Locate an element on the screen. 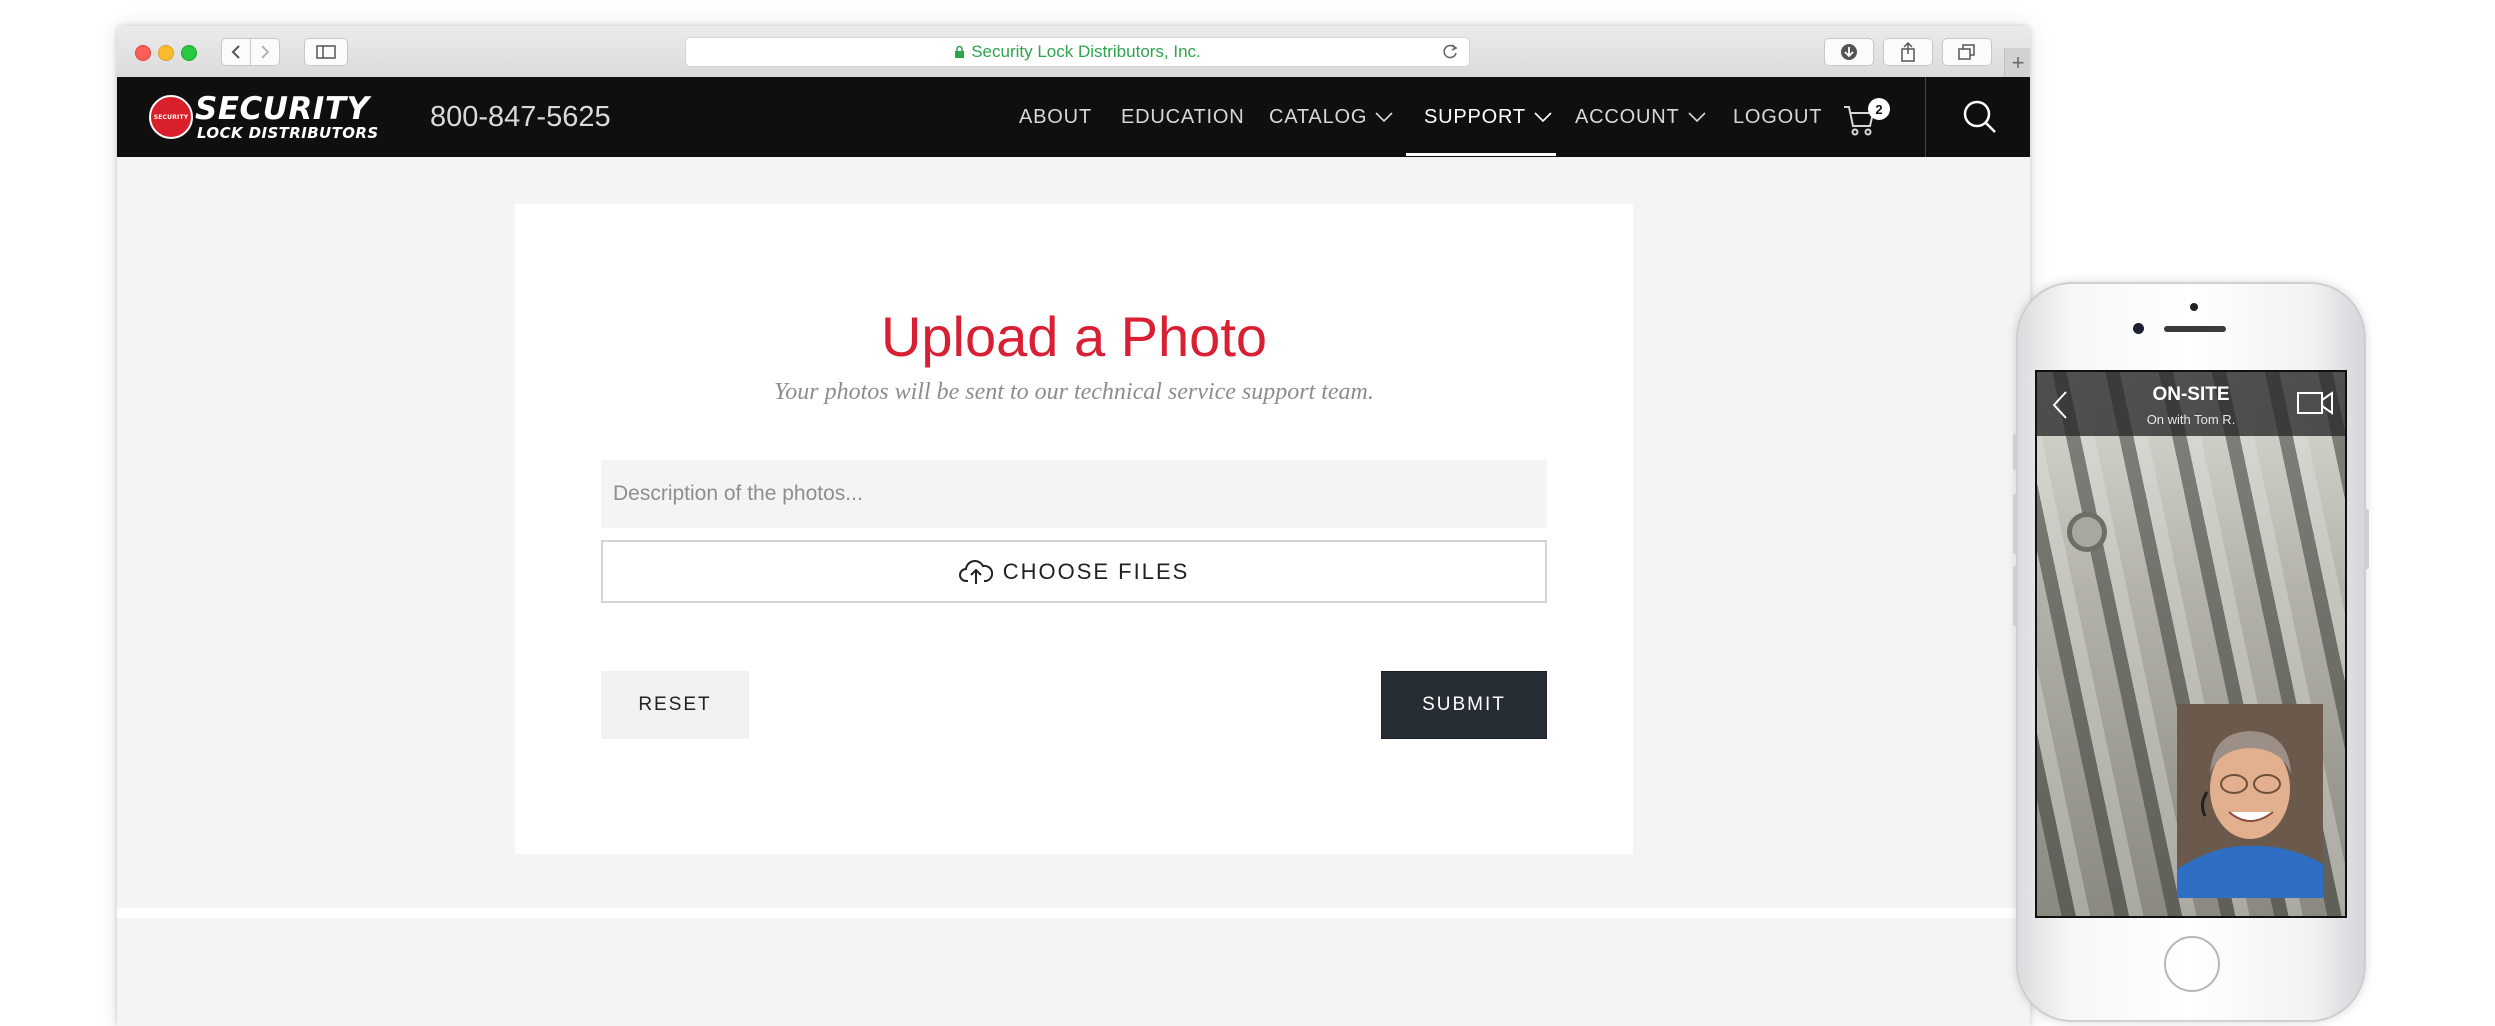 This screenshot has height=1026, width=2495. phone-number: 800-847-5625 is located at coordinates (520, 117).